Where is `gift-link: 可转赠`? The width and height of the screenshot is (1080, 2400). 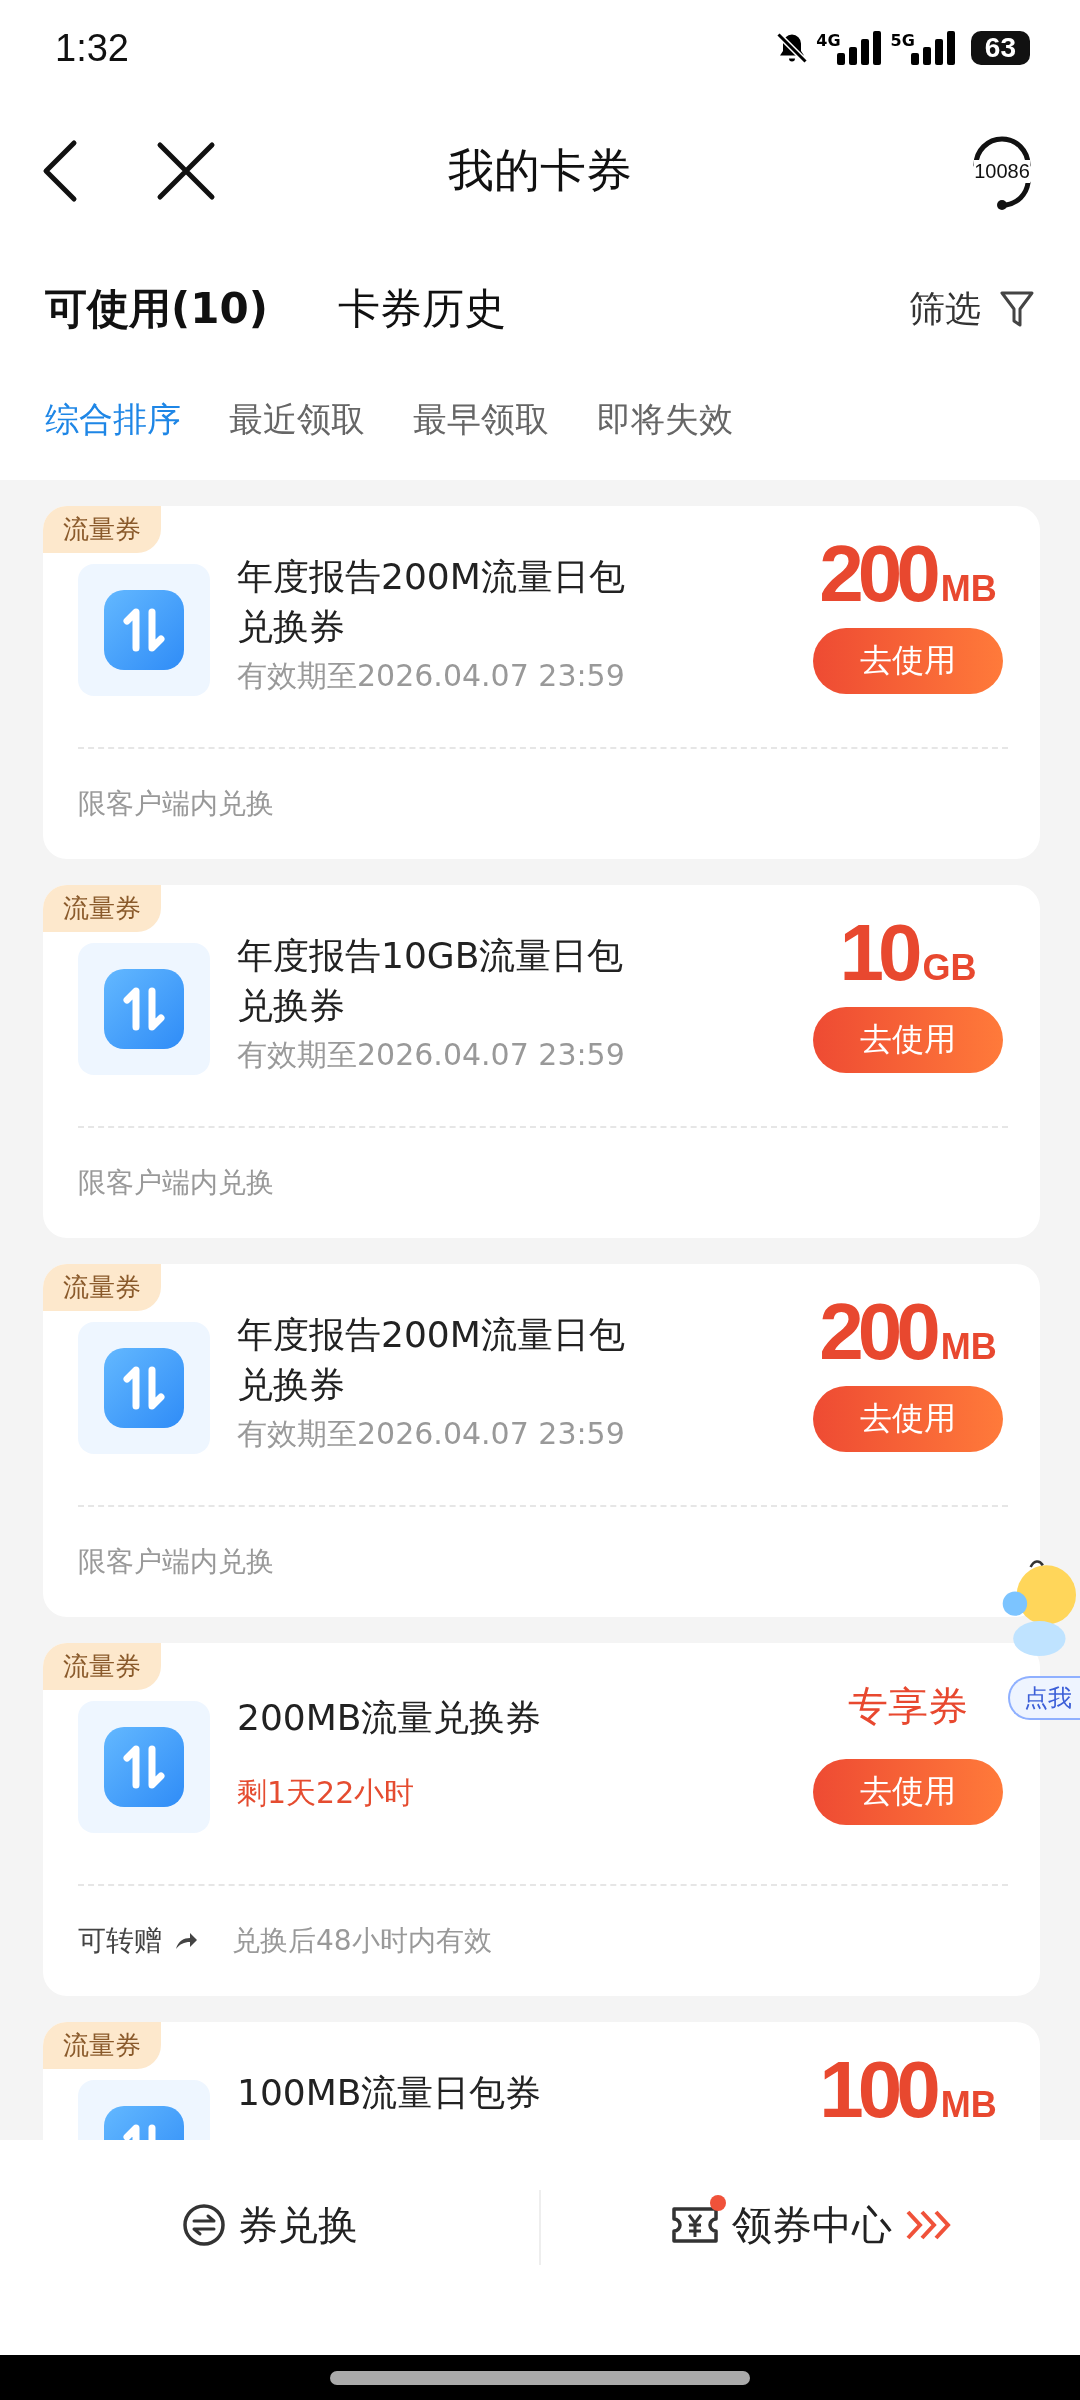
gift-link: 可转赠 is located at coordinates (138, 1941).